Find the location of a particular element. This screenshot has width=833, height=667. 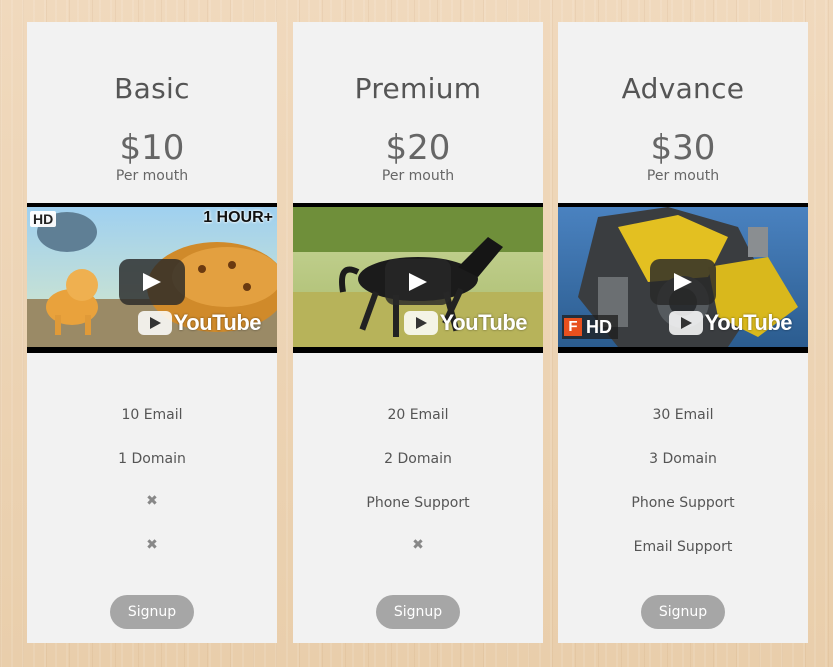

feature-item: 3 Domain is located at coordinates (683, 459).